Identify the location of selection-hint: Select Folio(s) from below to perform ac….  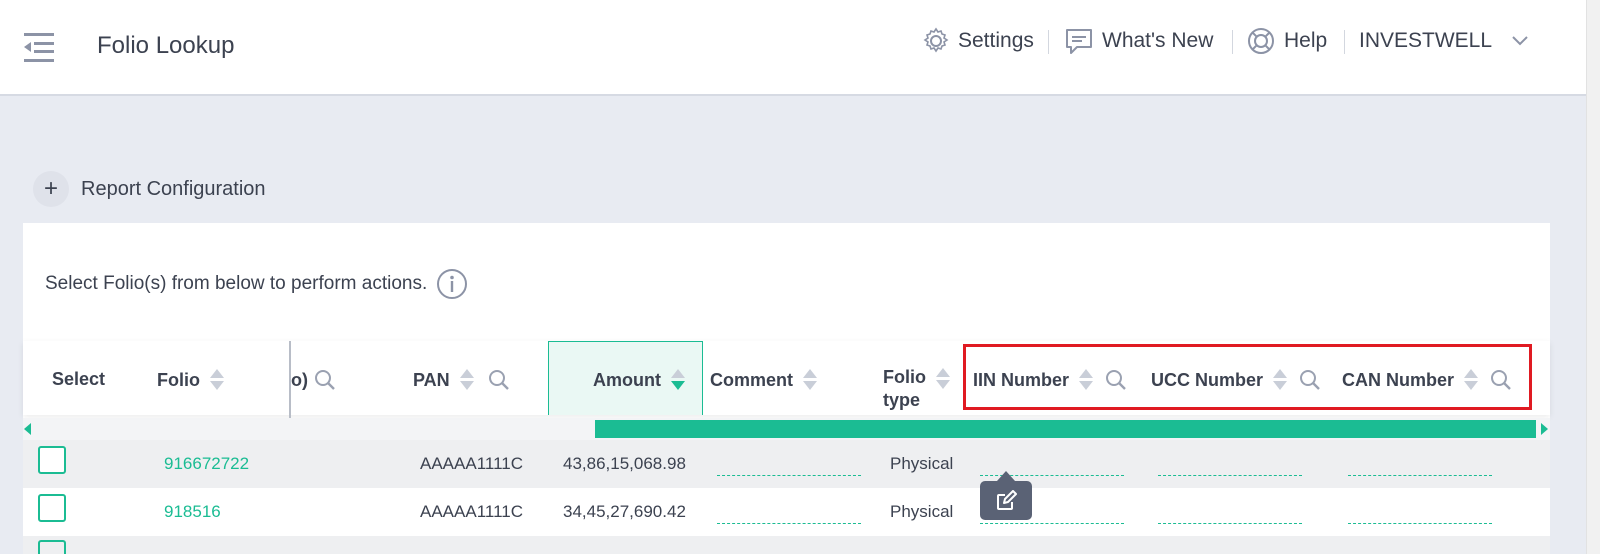
(256, 284).